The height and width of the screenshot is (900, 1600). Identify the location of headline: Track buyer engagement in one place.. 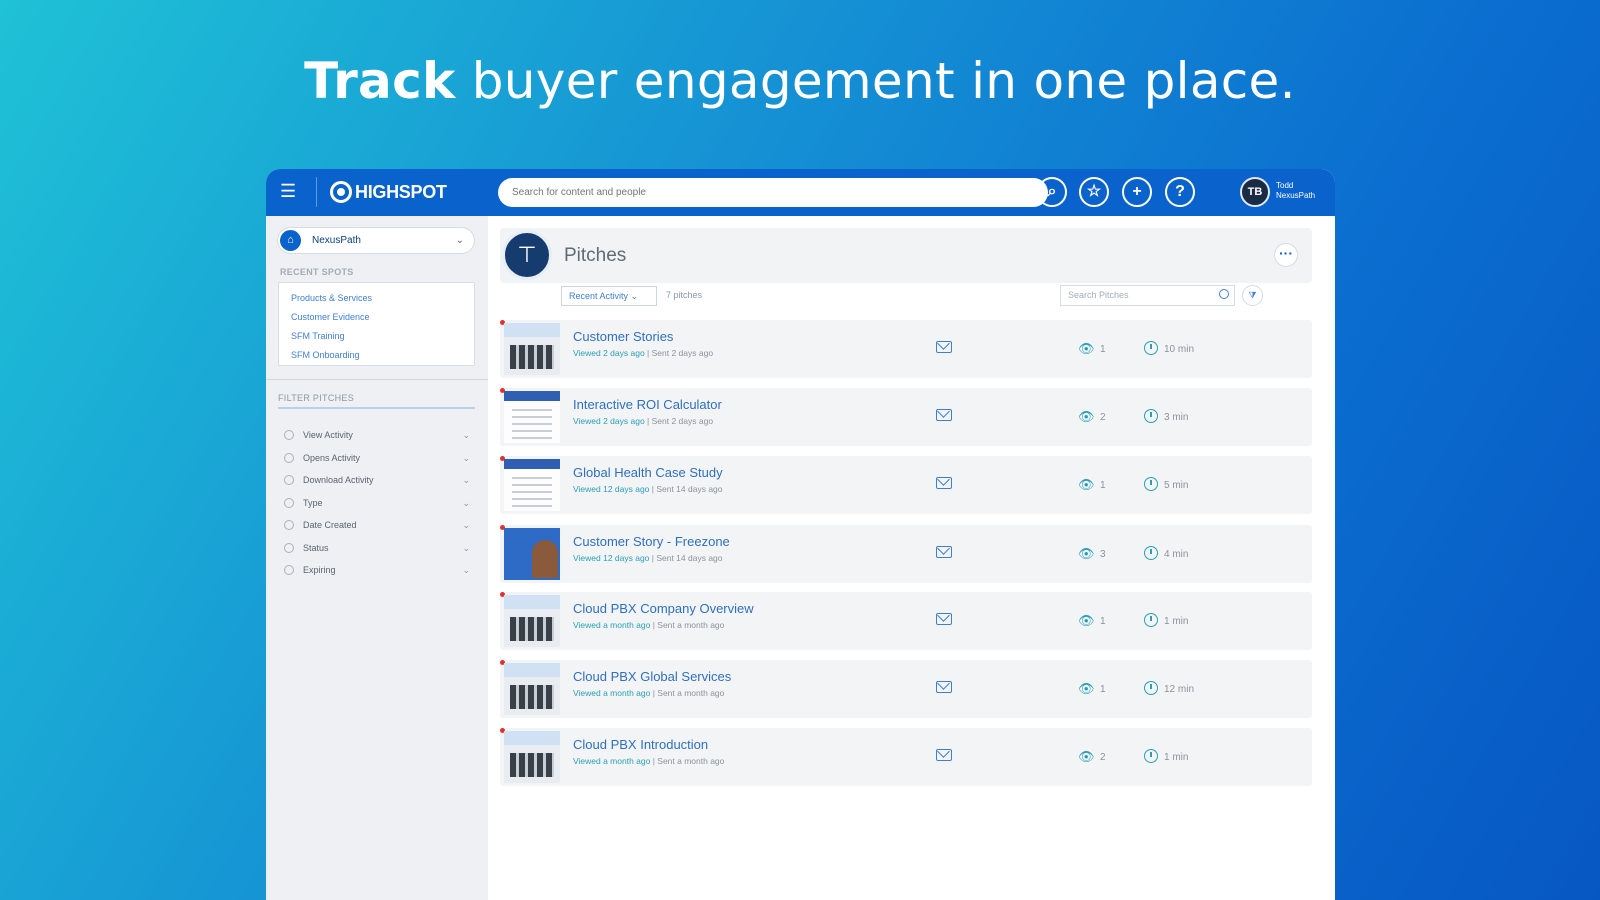
(800, 81).